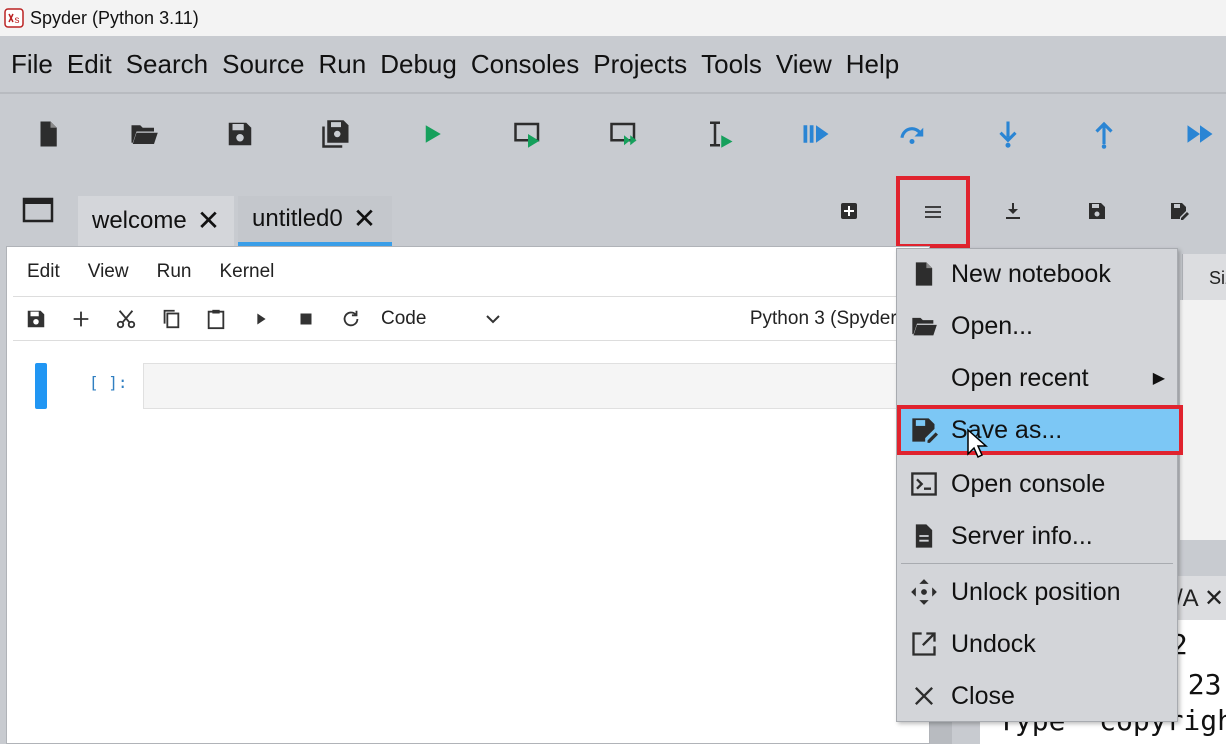  What do you see at coordinates (538, 386) in the screenshot?
I see `code-cell-input` at bounding box center [538, 386].